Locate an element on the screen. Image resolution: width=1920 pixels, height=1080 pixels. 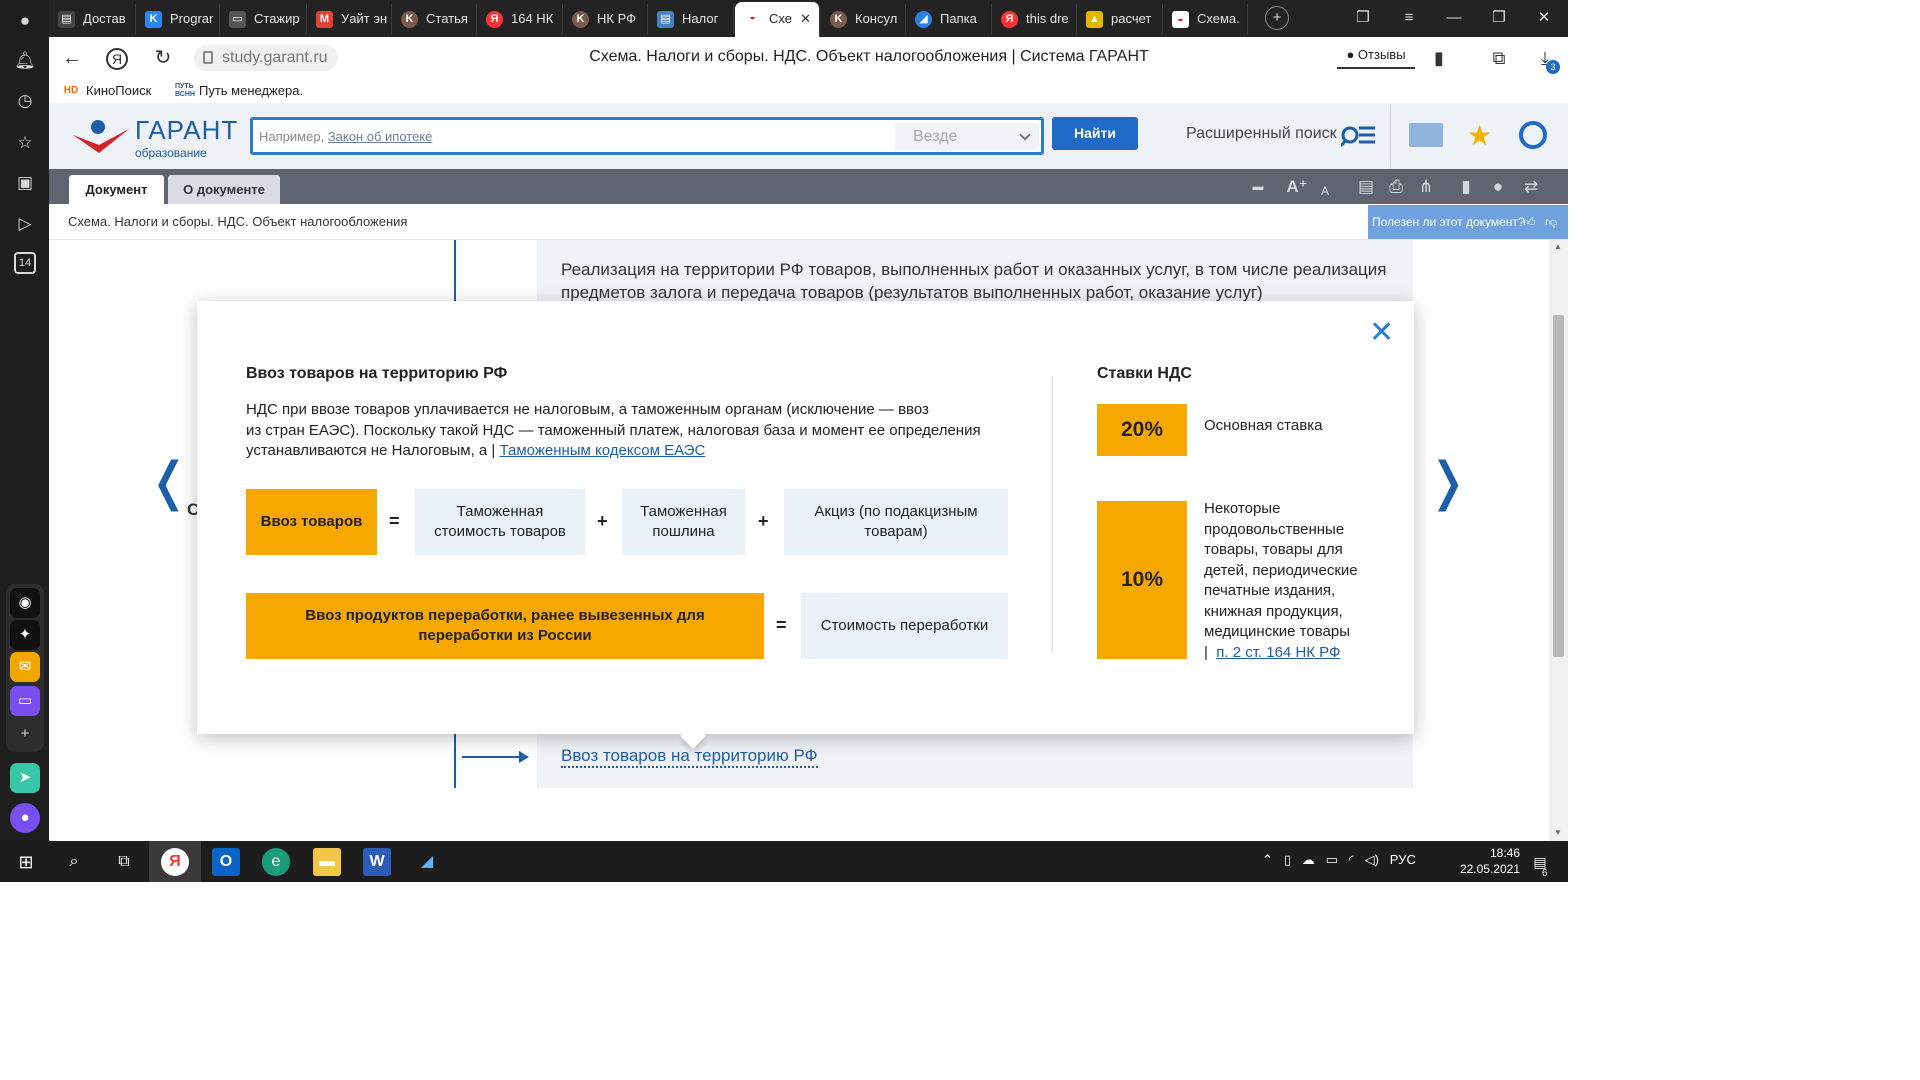
voice-icon: ▬ is located at coordinates (1258, 187).